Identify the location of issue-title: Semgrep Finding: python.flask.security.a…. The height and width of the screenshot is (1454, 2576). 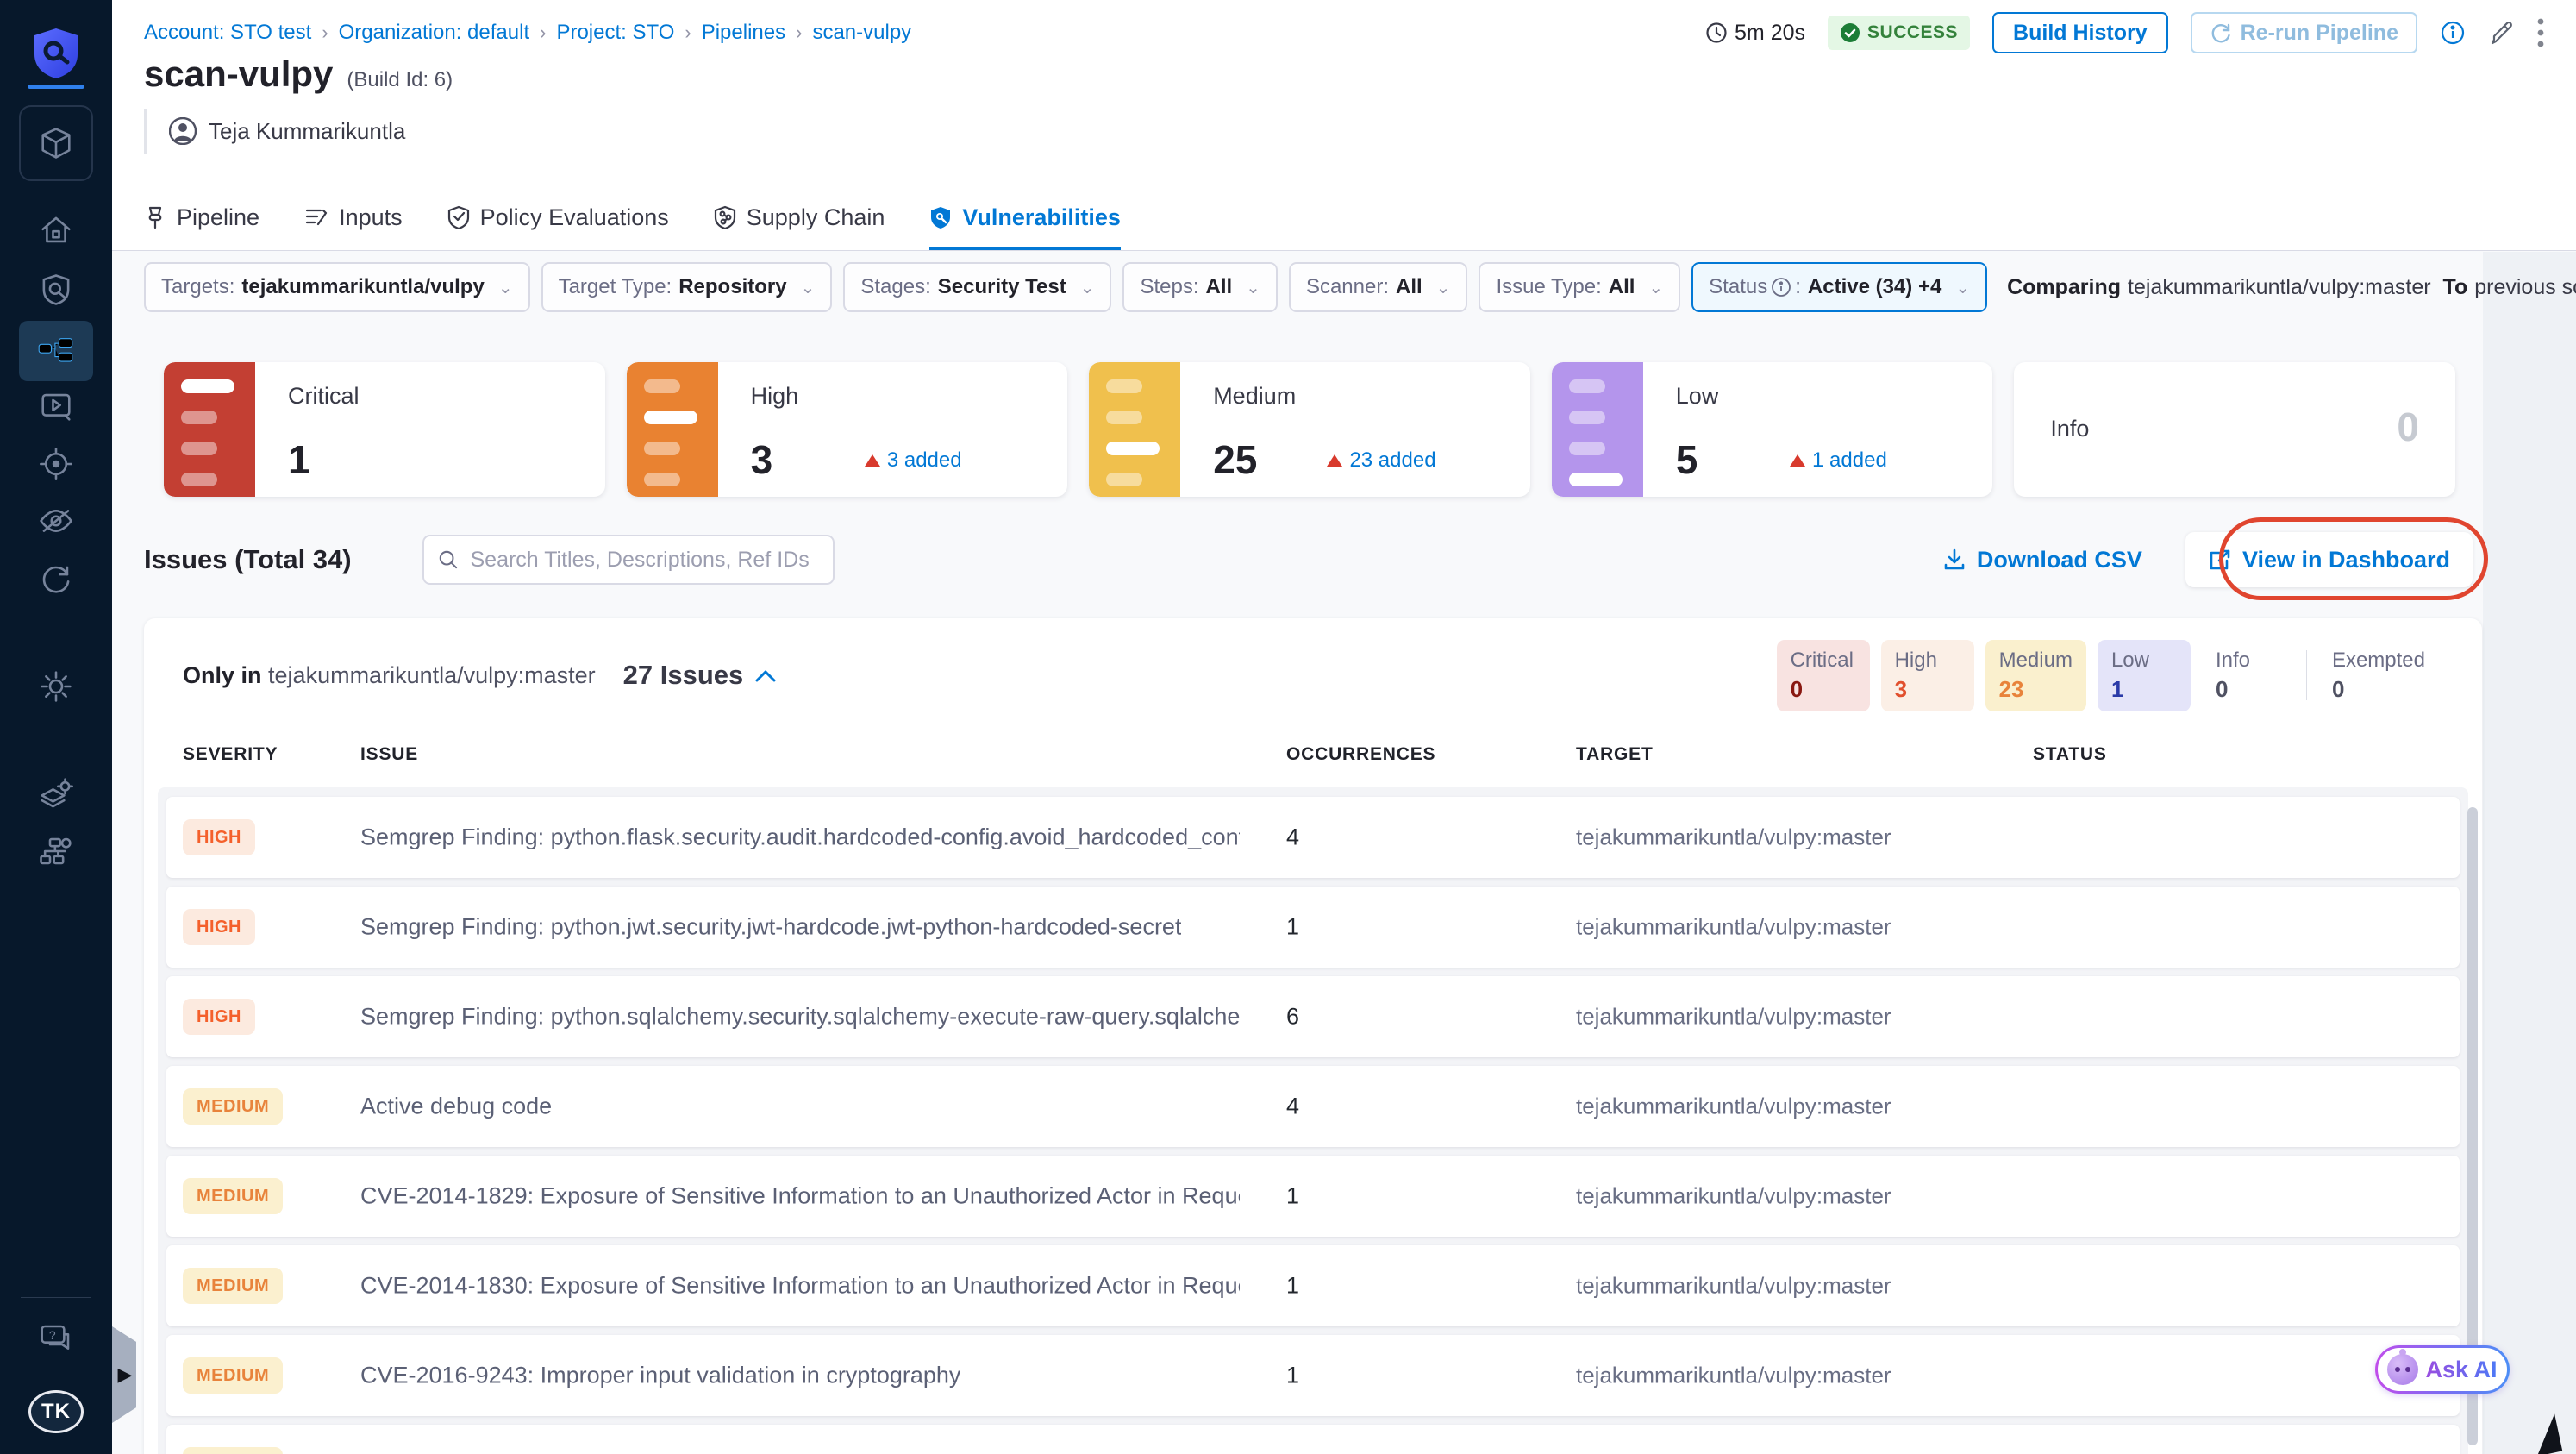
(800, 837).